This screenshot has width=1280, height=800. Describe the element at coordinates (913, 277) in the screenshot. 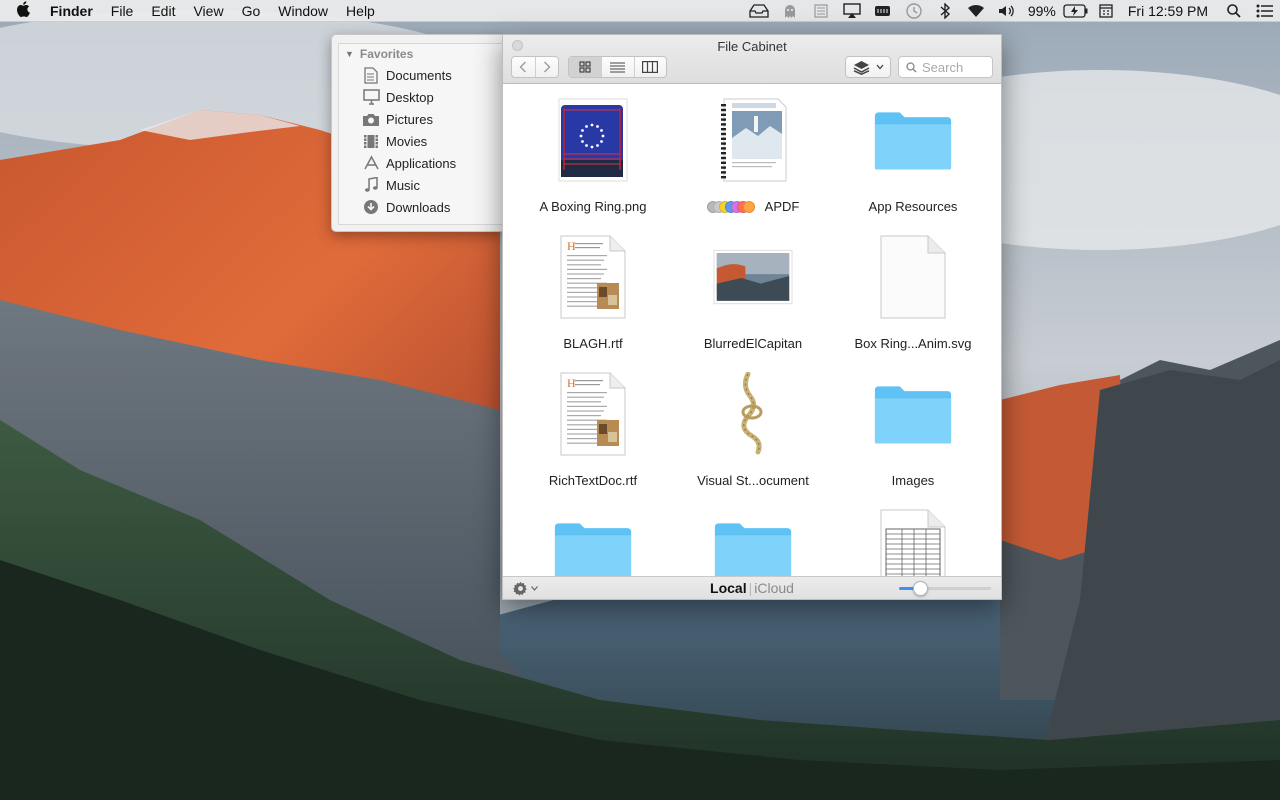

I see `blank-document-icon` at that location.